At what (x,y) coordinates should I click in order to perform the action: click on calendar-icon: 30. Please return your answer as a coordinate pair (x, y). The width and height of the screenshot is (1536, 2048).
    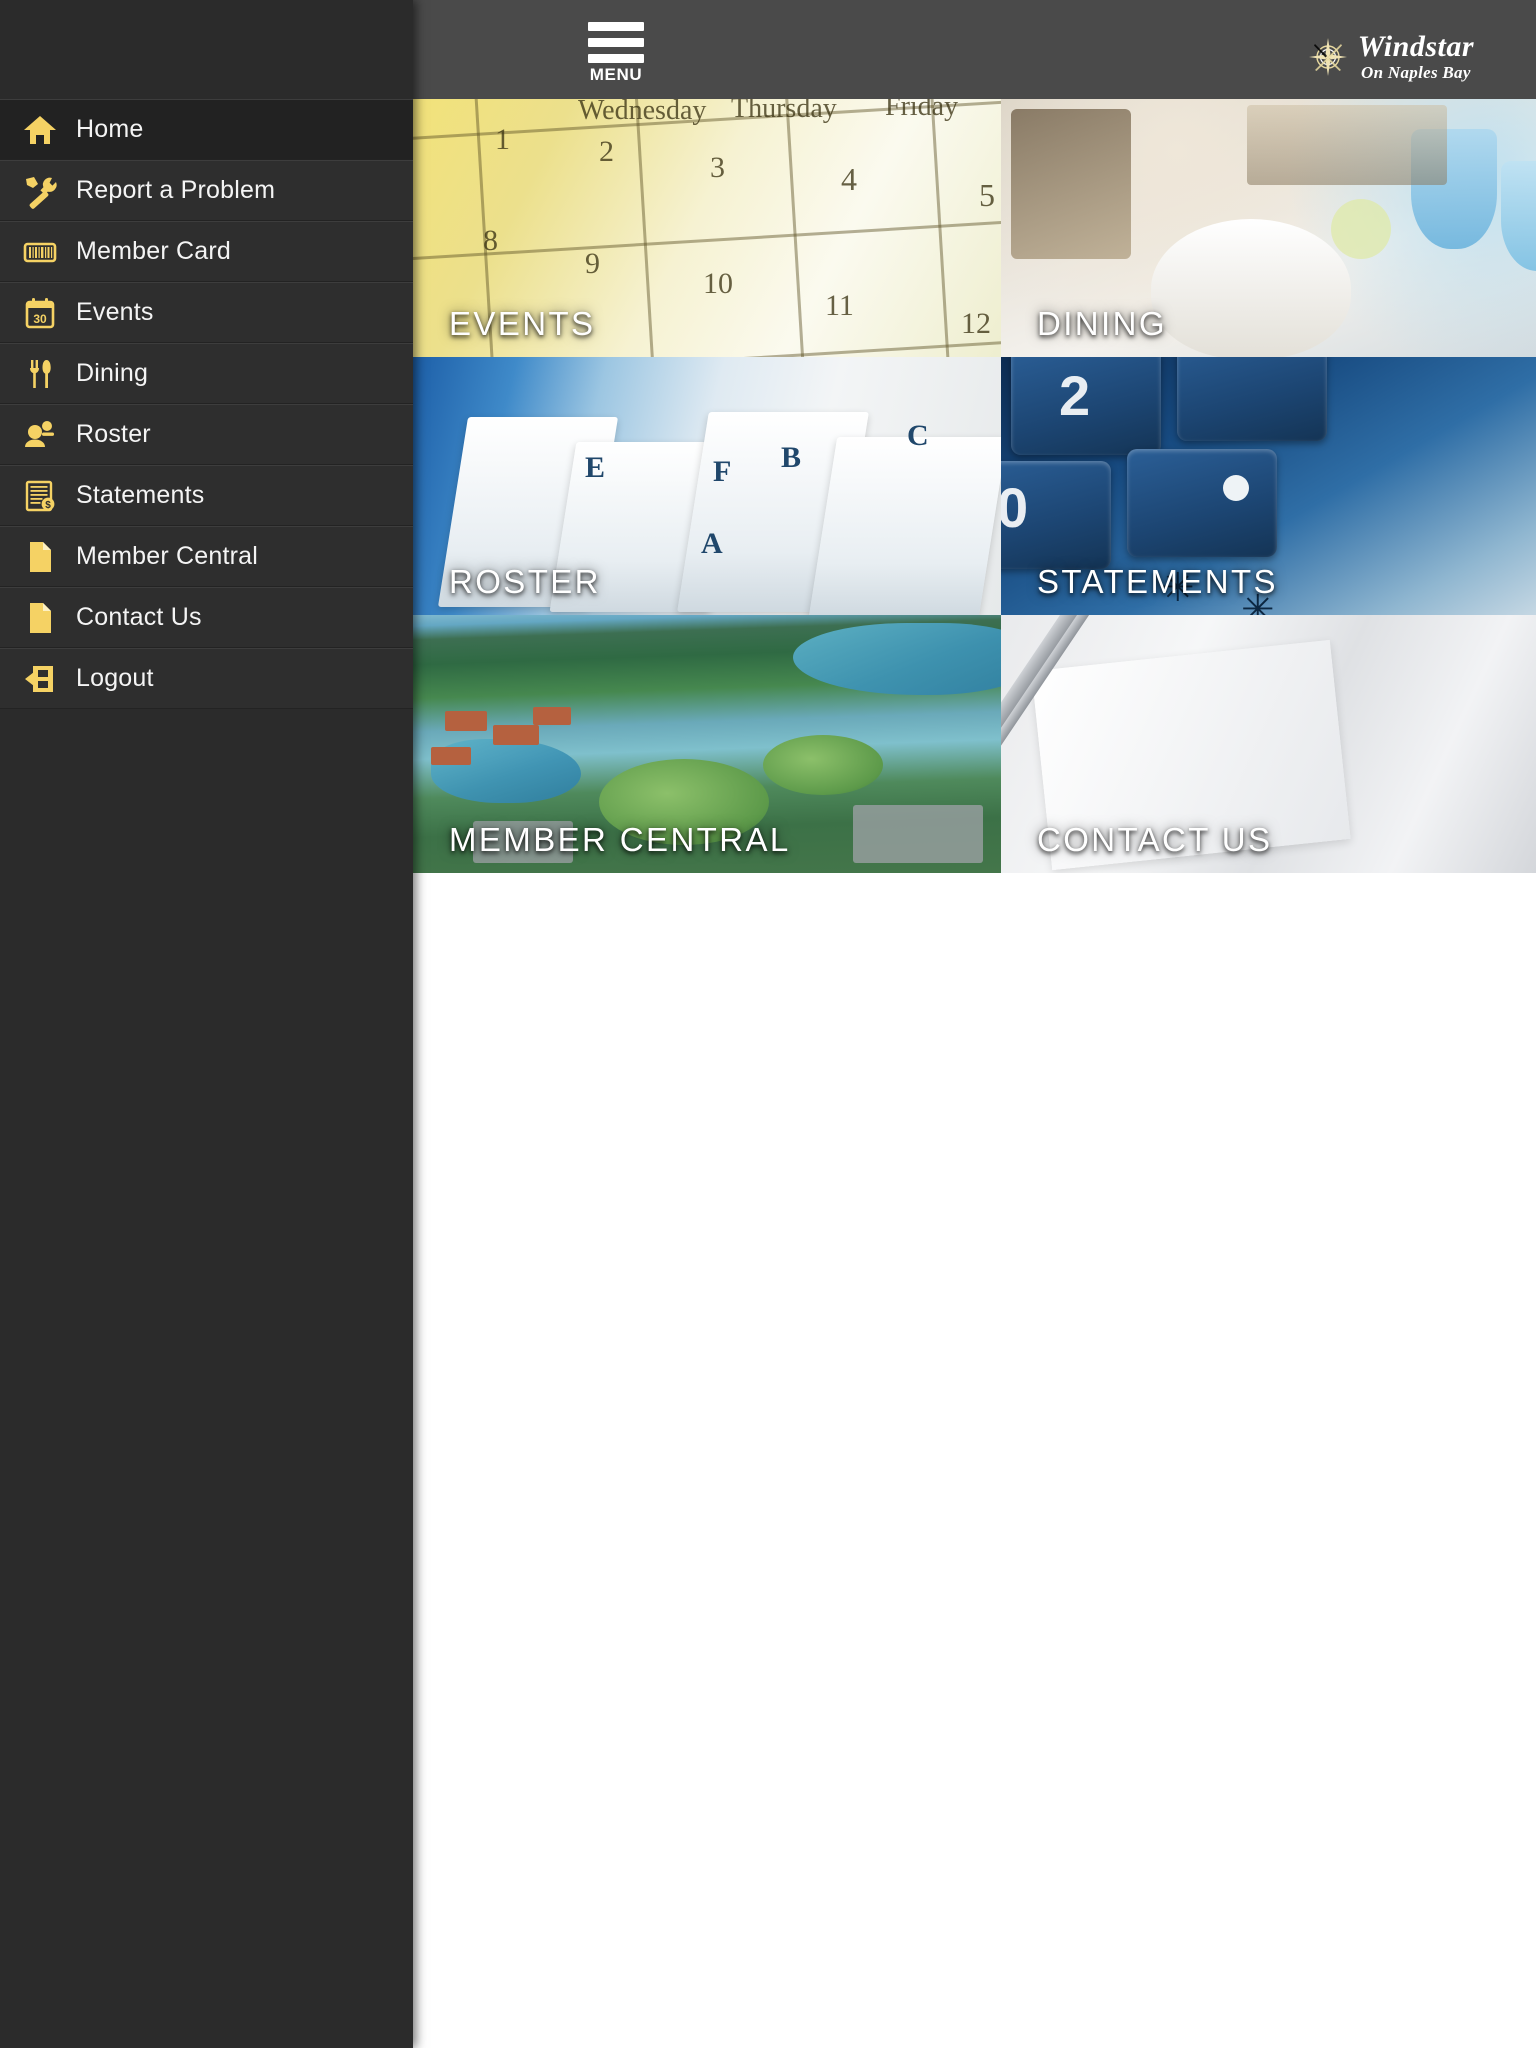
    Looking at the image, I should click on (40, 313).